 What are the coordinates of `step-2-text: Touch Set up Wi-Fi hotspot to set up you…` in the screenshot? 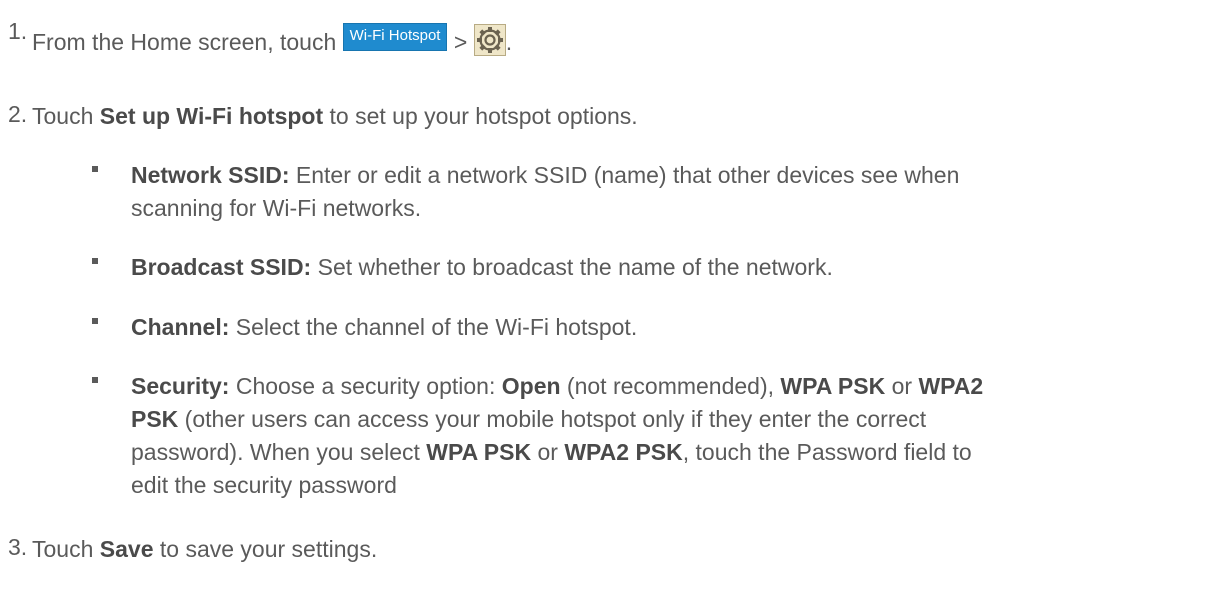 It's located at (335, 116).